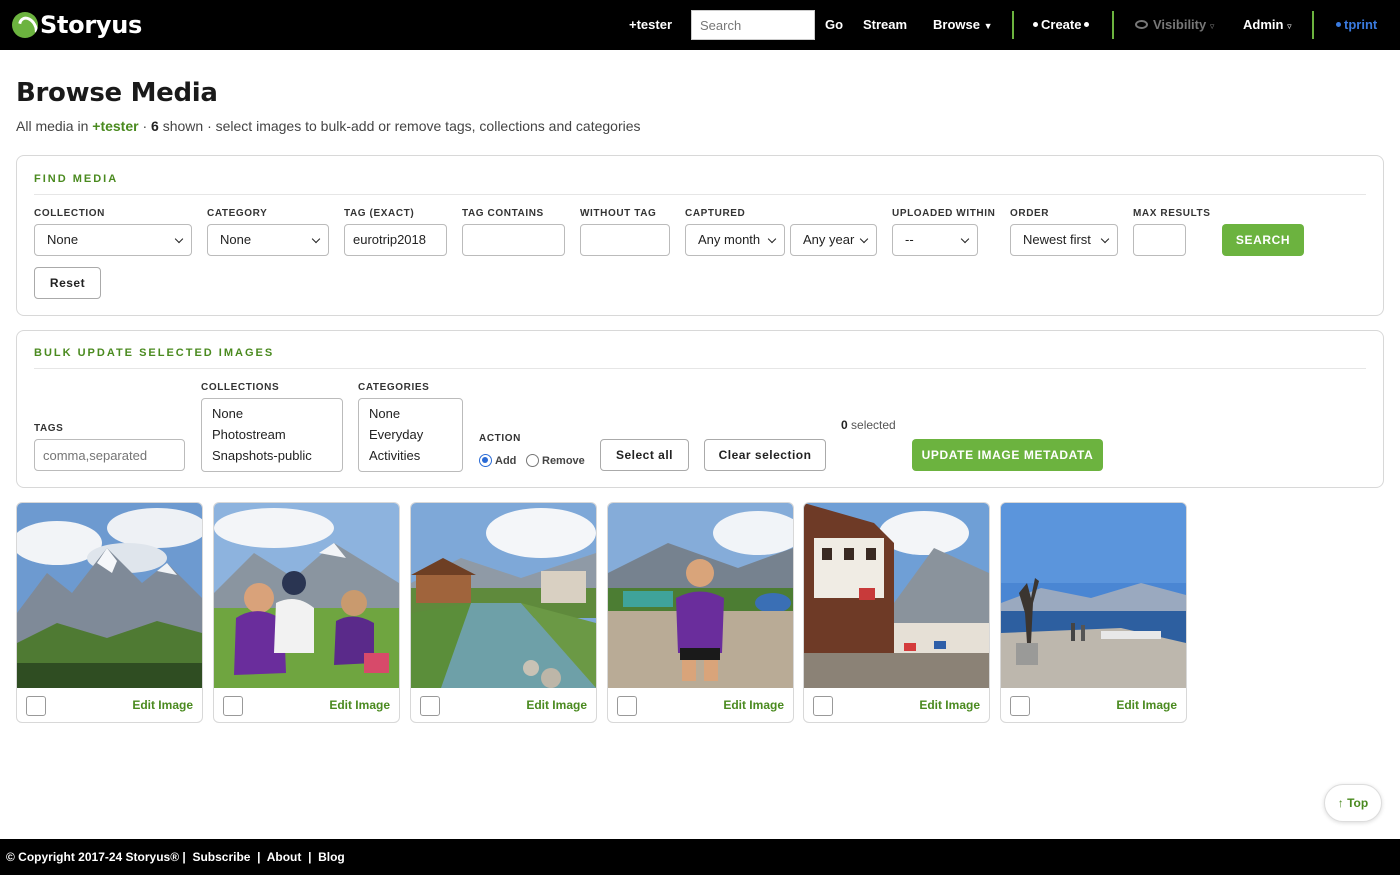 The image size is (1400, 875). What do you see at coordinates (715, 213) in the screenshot?
I see `captured-label: CAPTURED` at bounding box center [715, 213].